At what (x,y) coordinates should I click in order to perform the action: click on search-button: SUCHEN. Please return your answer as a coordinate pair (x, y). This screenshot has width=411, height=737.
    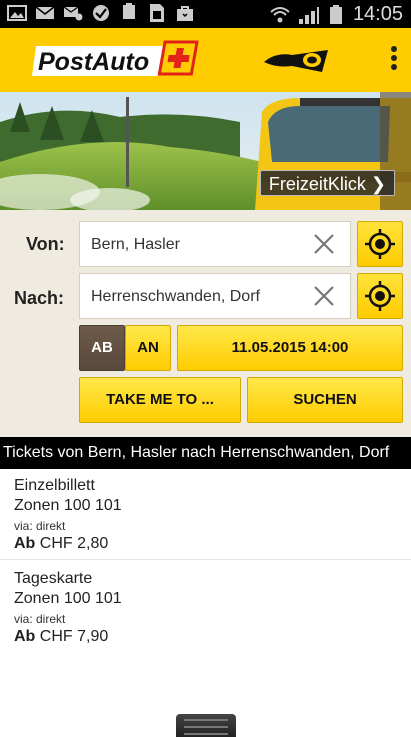
    Looking at the image, I should click on (325, 400).